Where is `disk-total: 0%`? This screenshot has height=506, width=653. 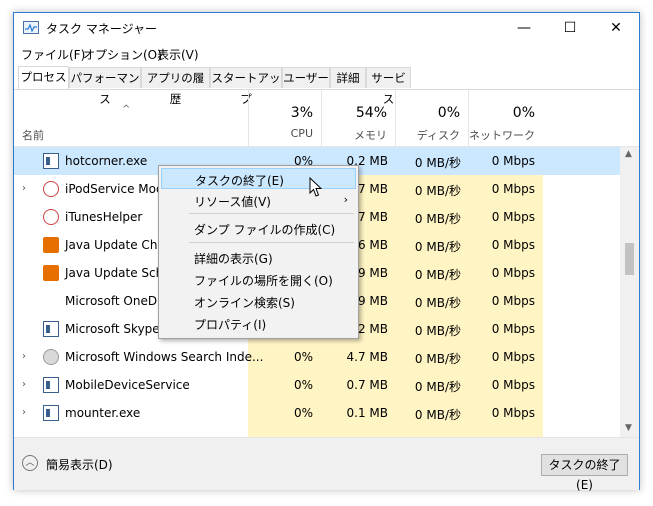 disk-total: 0% is located at coordinates (448, 113).